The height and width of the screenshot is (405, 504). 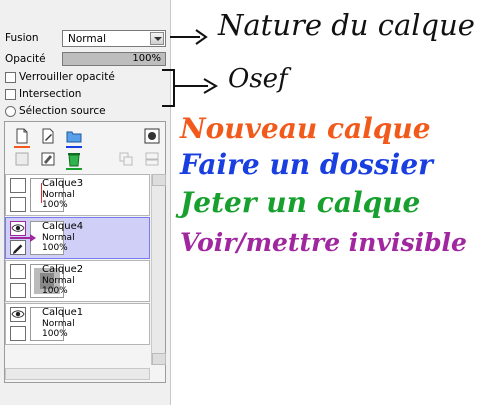 What do you see at coordinates (158, 269) in the screenshot?
I see `layers-vertical-scrollbar` at bounding box center [158, 269].